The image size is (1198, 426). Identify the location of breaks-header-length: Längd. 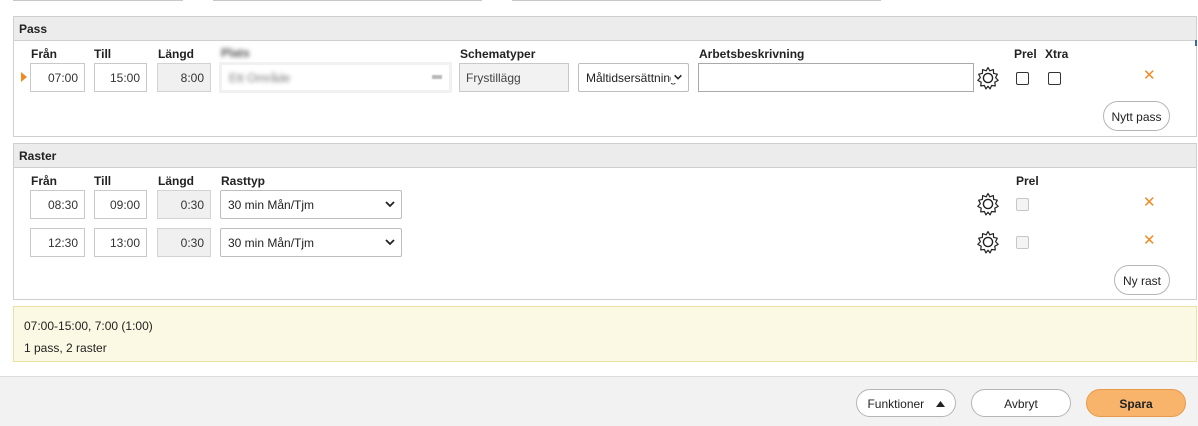
(176, 181).